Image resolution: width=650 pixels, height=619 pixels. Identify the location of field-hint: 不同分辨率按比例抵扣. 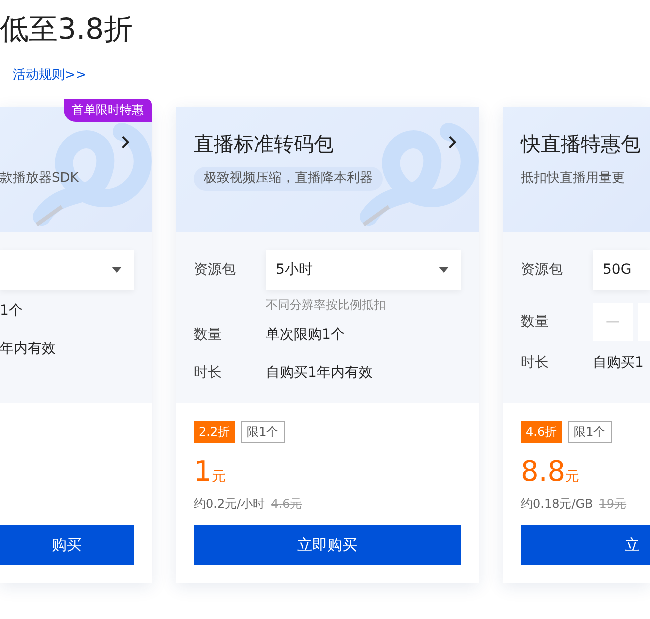
(326, 305).